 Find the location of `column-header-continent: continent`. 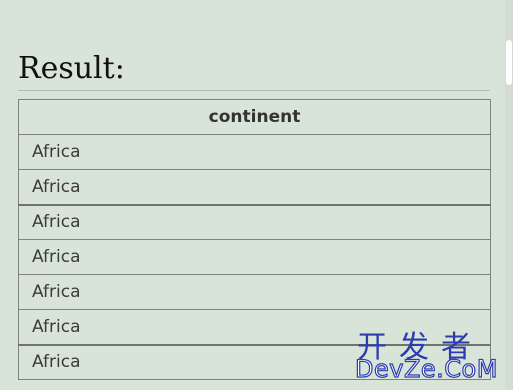

column-header-continent: continent is located at coordinates (254, 117).